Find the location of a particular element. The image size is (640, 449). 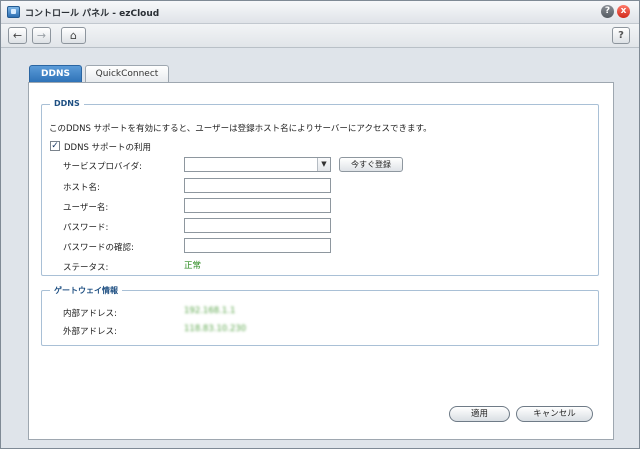

arrow-left-icon: ← is located at coordinates (17, 35).